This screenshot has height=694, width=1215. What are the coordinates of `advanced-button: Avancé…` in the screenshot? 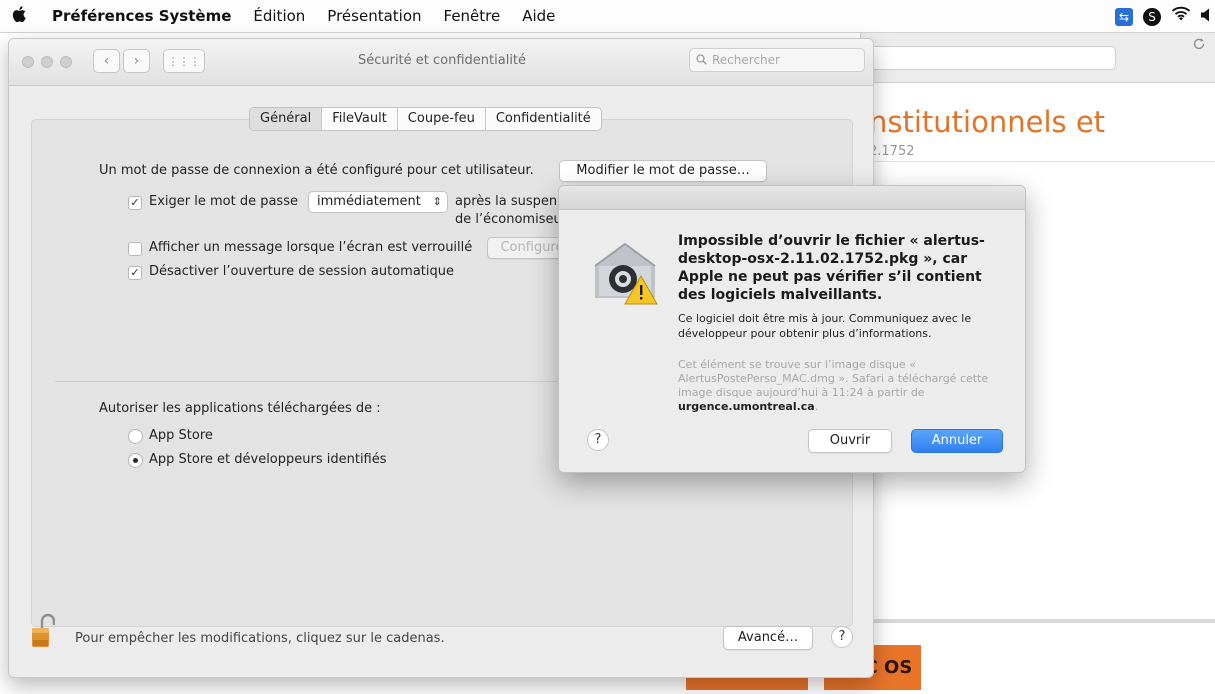 It's located at (768, 638).